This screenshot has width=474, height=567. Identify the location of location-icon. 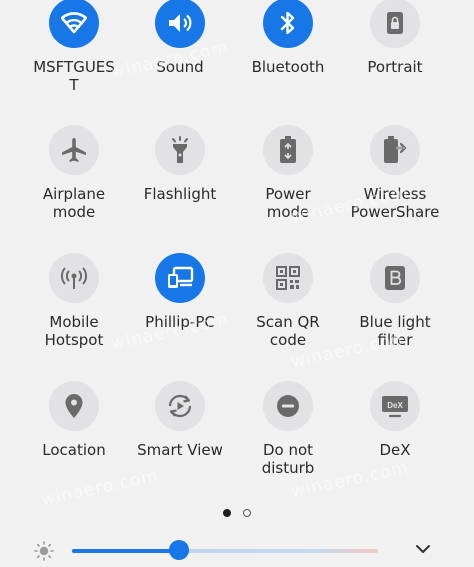
(74, 406).